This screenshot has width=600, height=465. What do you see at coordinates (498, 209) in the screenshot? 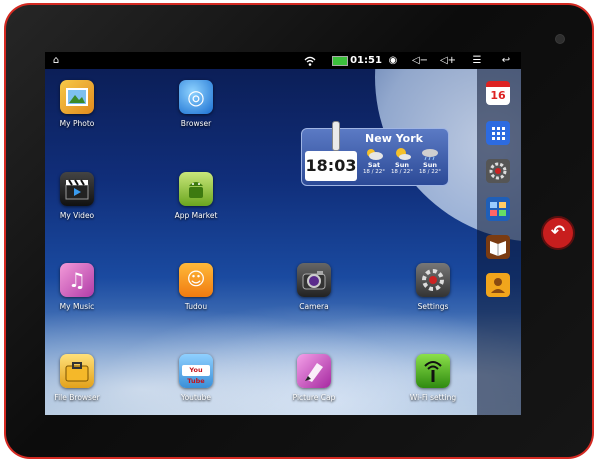
I see `multitask-icon` at bounding box center [498, 209].